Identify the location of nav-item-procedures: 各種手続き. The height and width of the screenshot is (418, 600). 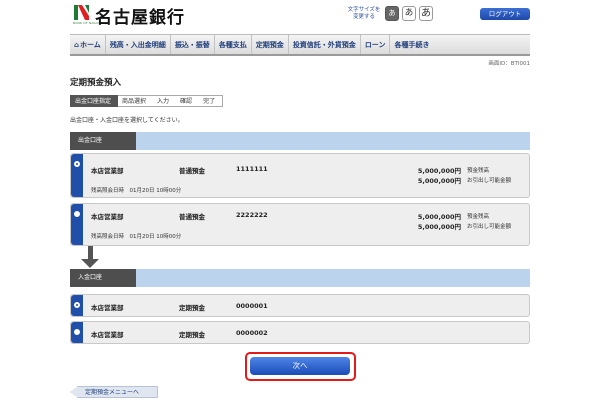
(411, 44).